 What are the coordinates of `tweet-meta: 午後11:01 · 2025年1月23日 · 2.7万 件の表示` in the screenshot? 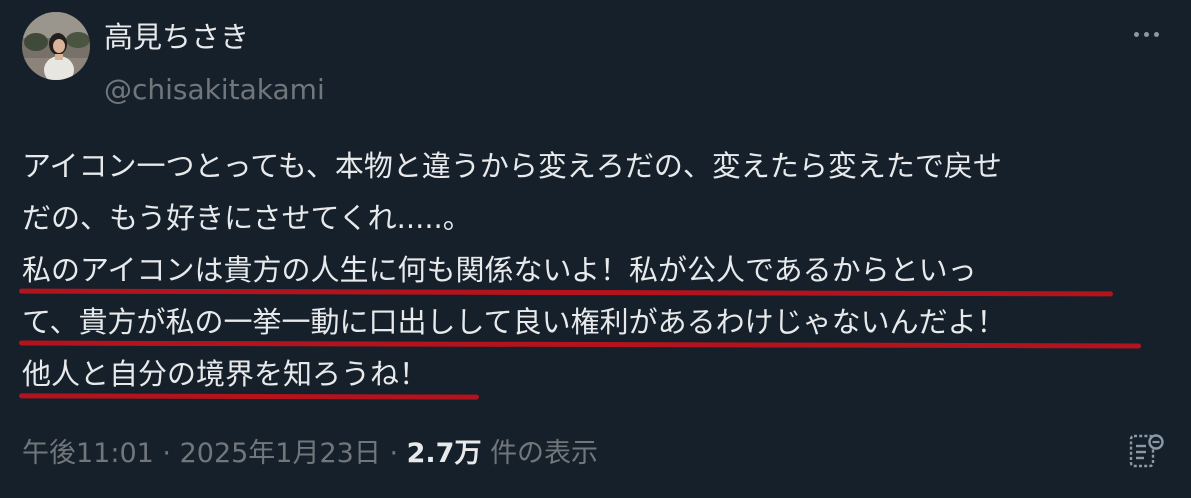 It's located at (310, 454).